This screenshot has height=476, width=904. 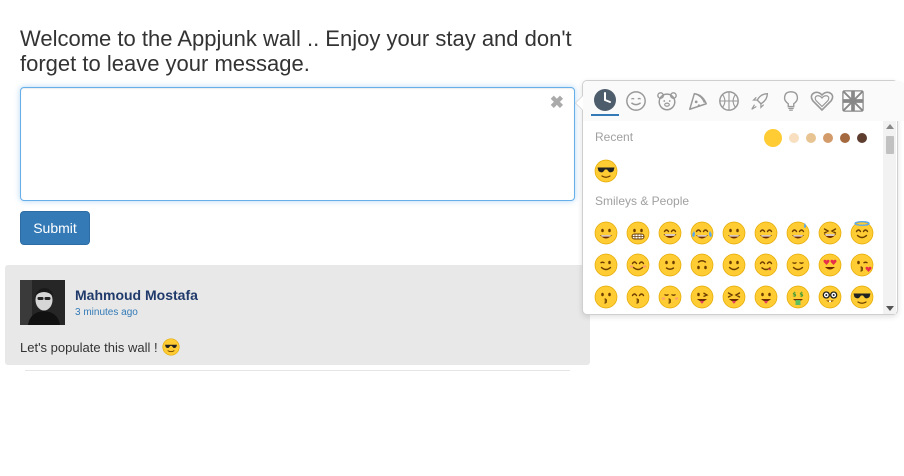 What do you see at coordinates (297, 144) in the screenshot?
I see `message-textarea: ✖` at bounding box center [297, 144].